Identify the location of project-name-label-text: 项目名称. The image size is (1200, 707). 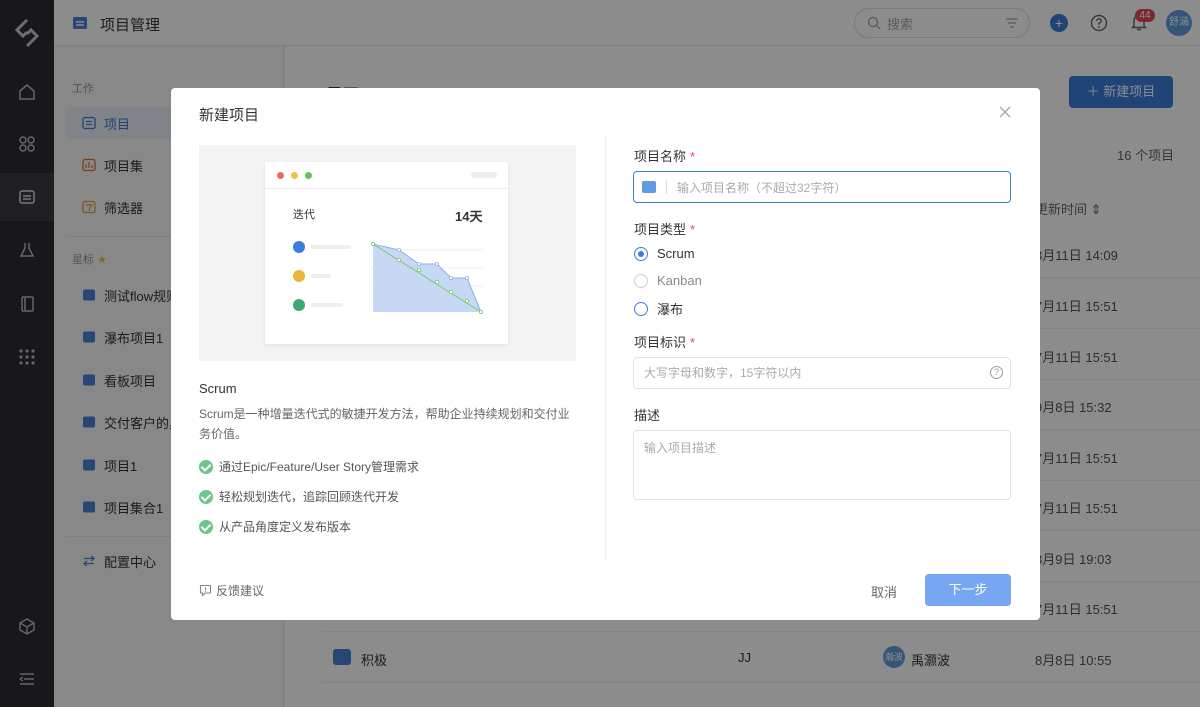
(660, 156).